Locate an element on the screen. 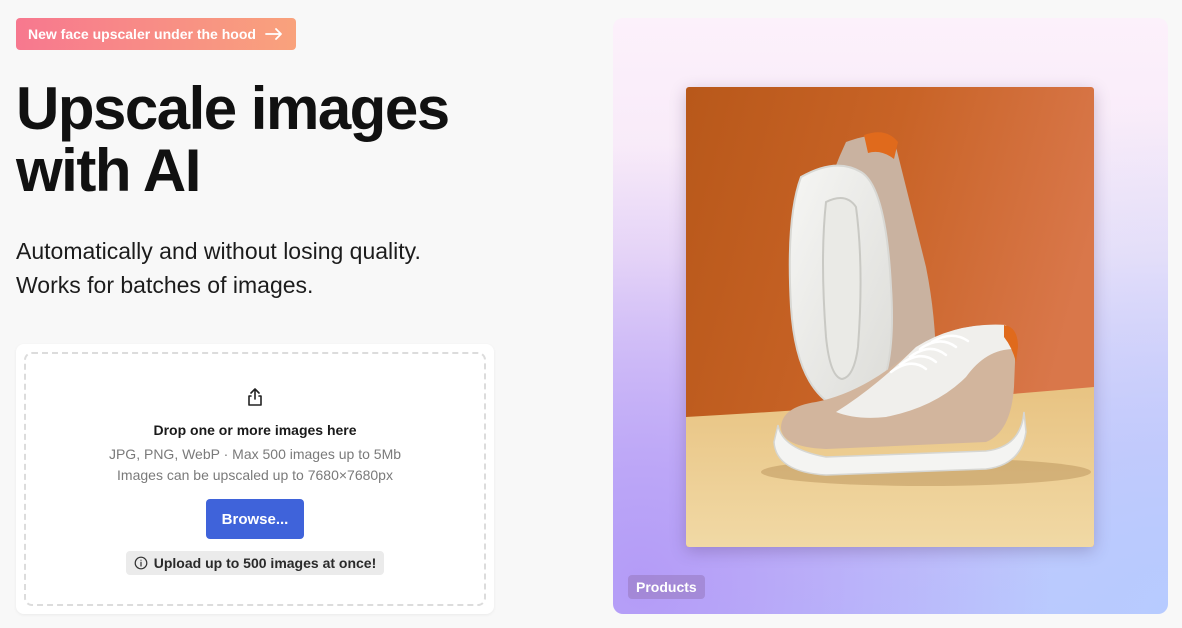 The width and height of the screenshot is (1182, 628). dropzone-title: Drop one or more images here is located at coordinates (255, 430).